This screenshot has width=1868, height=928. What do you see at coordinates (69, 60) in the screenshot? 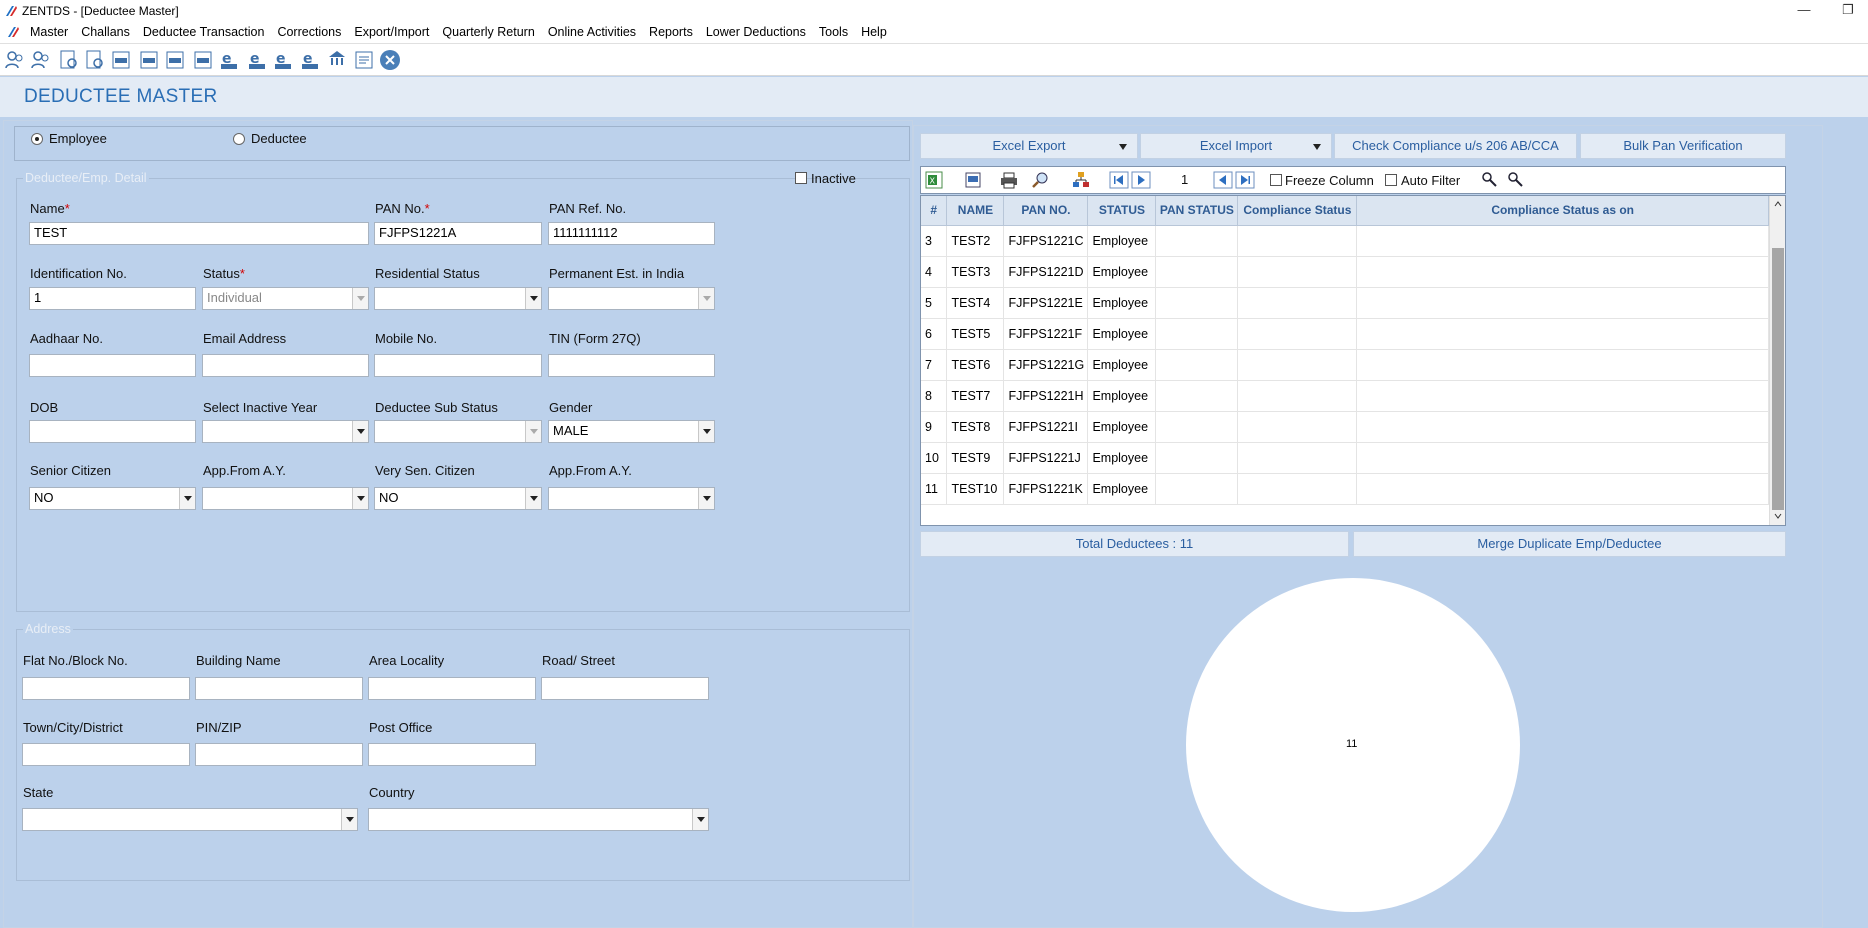
I see `user-doc-icon` at bounding box center [69, 60].